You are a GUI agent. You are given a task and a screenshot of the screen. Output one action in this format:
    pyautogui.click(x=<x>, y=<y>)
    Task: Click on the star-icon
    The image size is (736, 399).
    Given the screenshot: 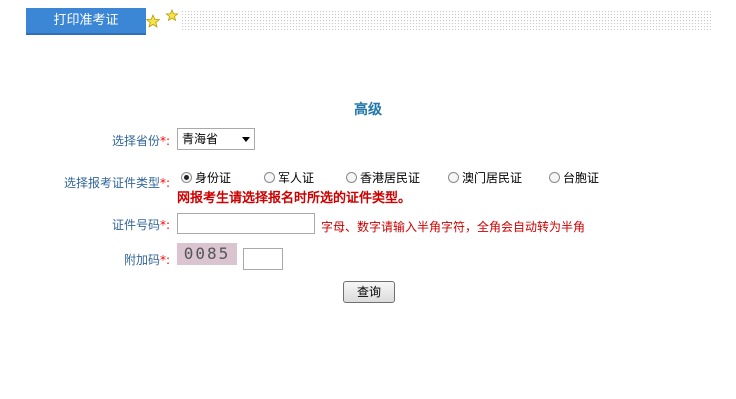 What is the action you would take?
    pyautogui.click(x=162, y=18)
    